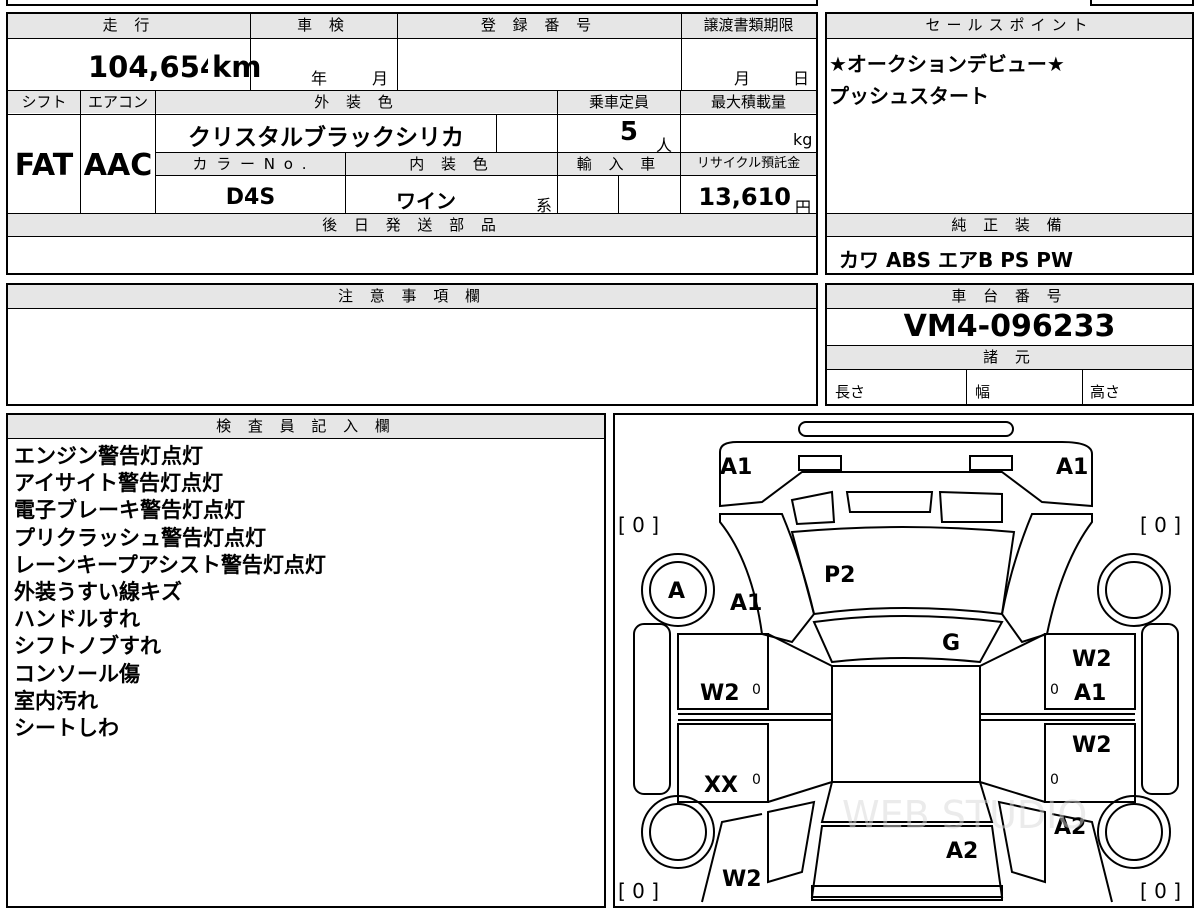 Image resolution: width=1200 pixels, height=908 pixels. What do you see at coordinates (118, 483) in the screenshot?
I see `inspector-note: アイサイト警告灯点灯` at bounding box center [118, 483].